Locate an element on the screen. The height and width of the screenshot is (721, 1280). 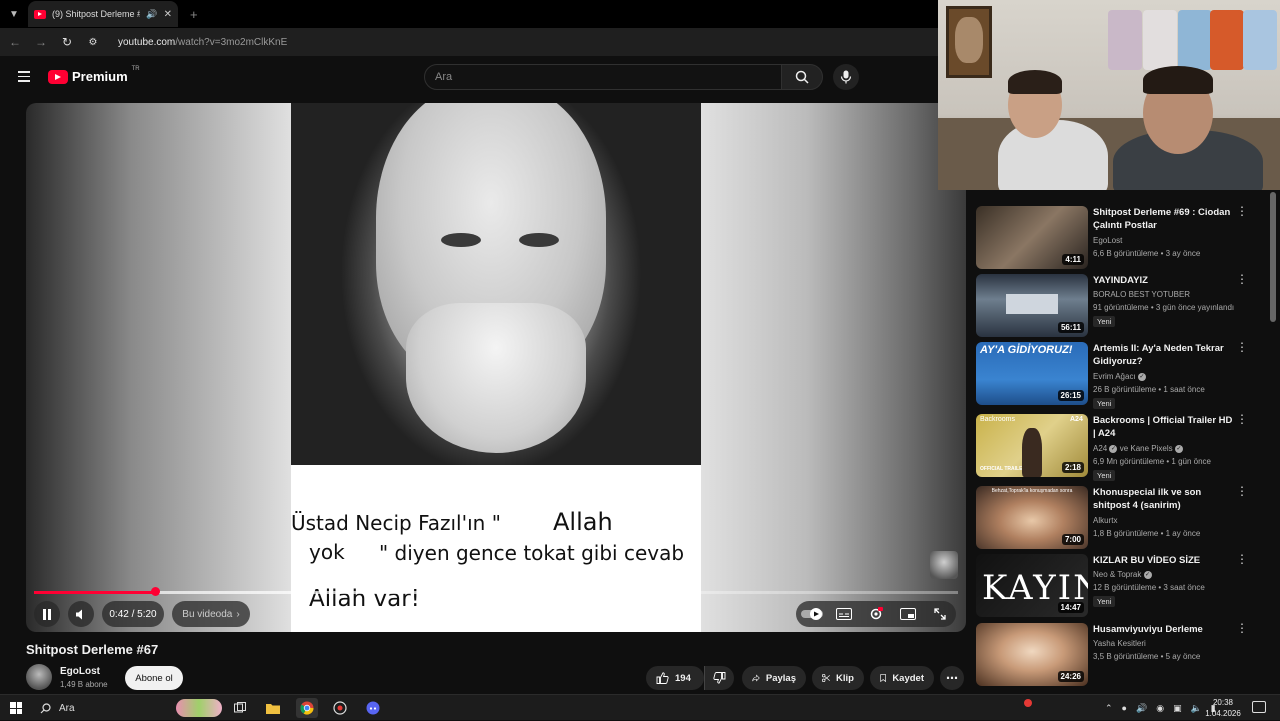
channel-watermark is located at coordinates (944, 565).